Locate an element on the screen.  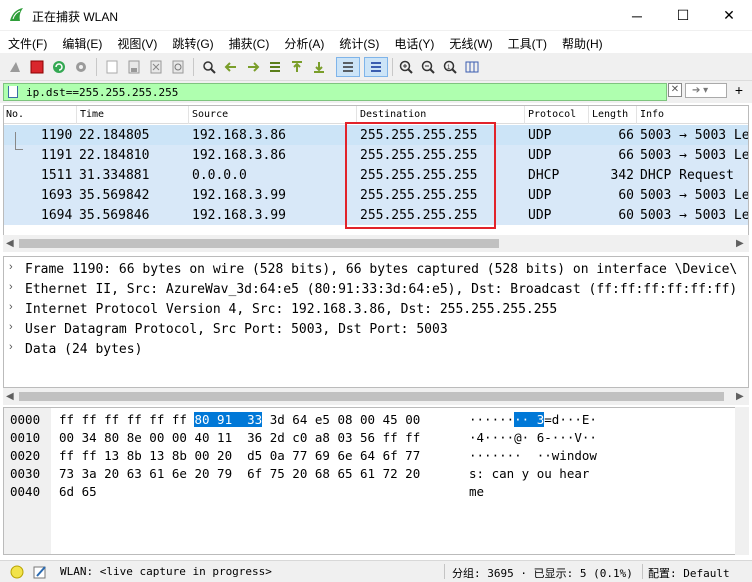
ascii-row: s: can y ou hear is located at coordinates (533, 475).